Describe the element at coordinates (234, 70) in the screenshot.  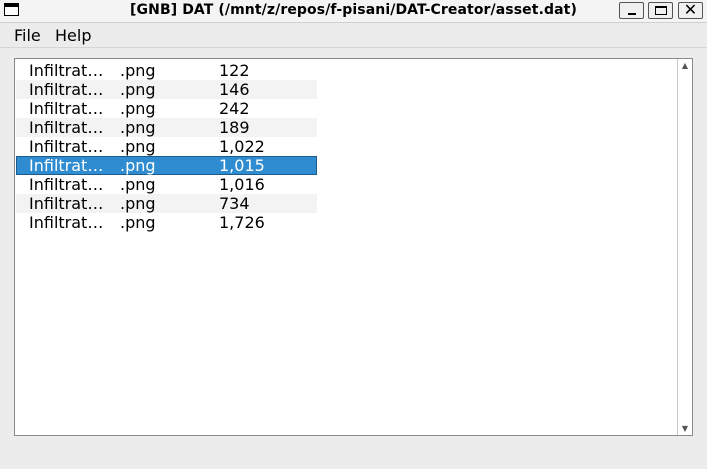
I see `asset-size: 122` at that location.